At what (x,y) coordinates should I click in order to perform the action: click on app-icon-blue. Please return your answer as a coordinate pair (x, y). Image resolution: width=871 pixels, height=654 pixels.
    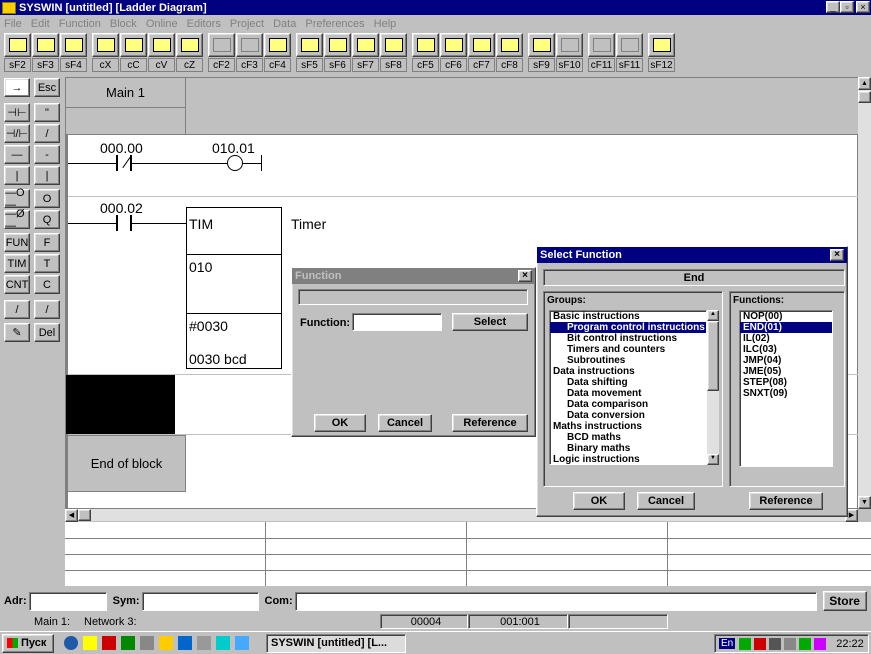
    Looking at the image, I should click on (185, 643).